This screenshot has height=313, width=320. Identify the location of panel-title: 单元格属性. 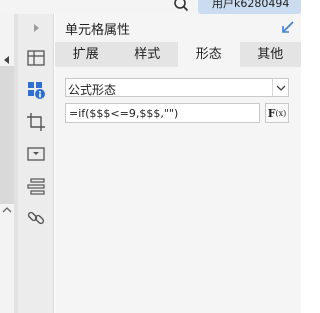
(98, 30).